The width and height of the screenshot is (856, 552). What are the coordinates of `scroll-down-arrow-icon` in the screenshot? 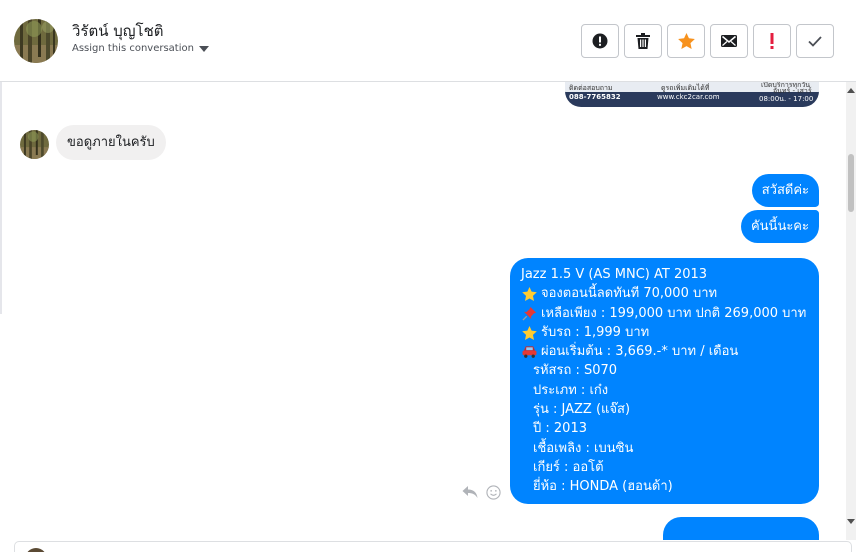 It's located at (851, 521).